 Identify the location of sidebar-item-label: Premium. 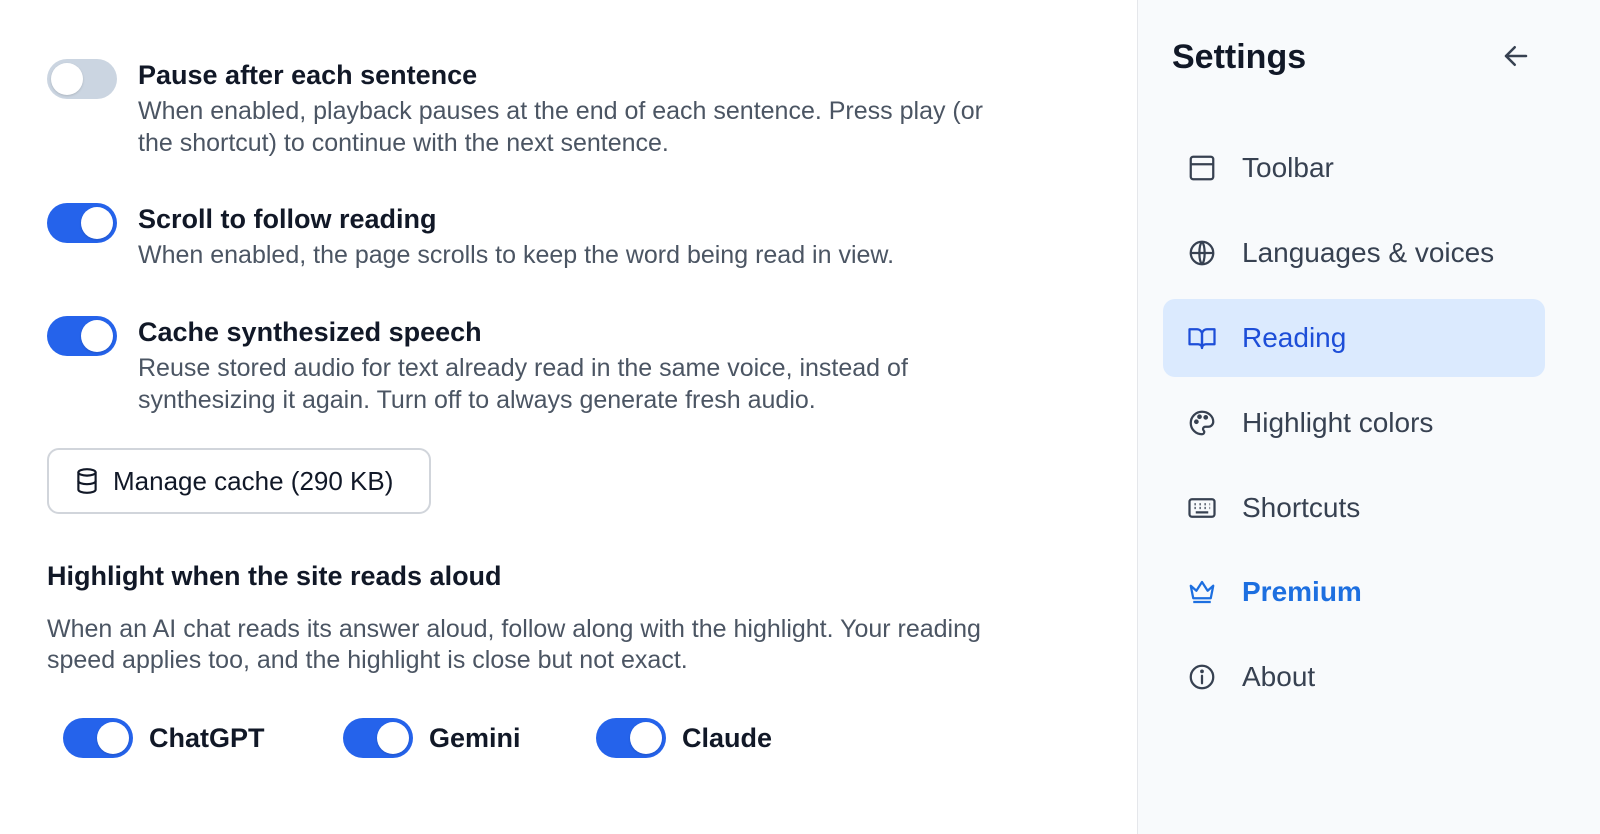
(1302, 591).